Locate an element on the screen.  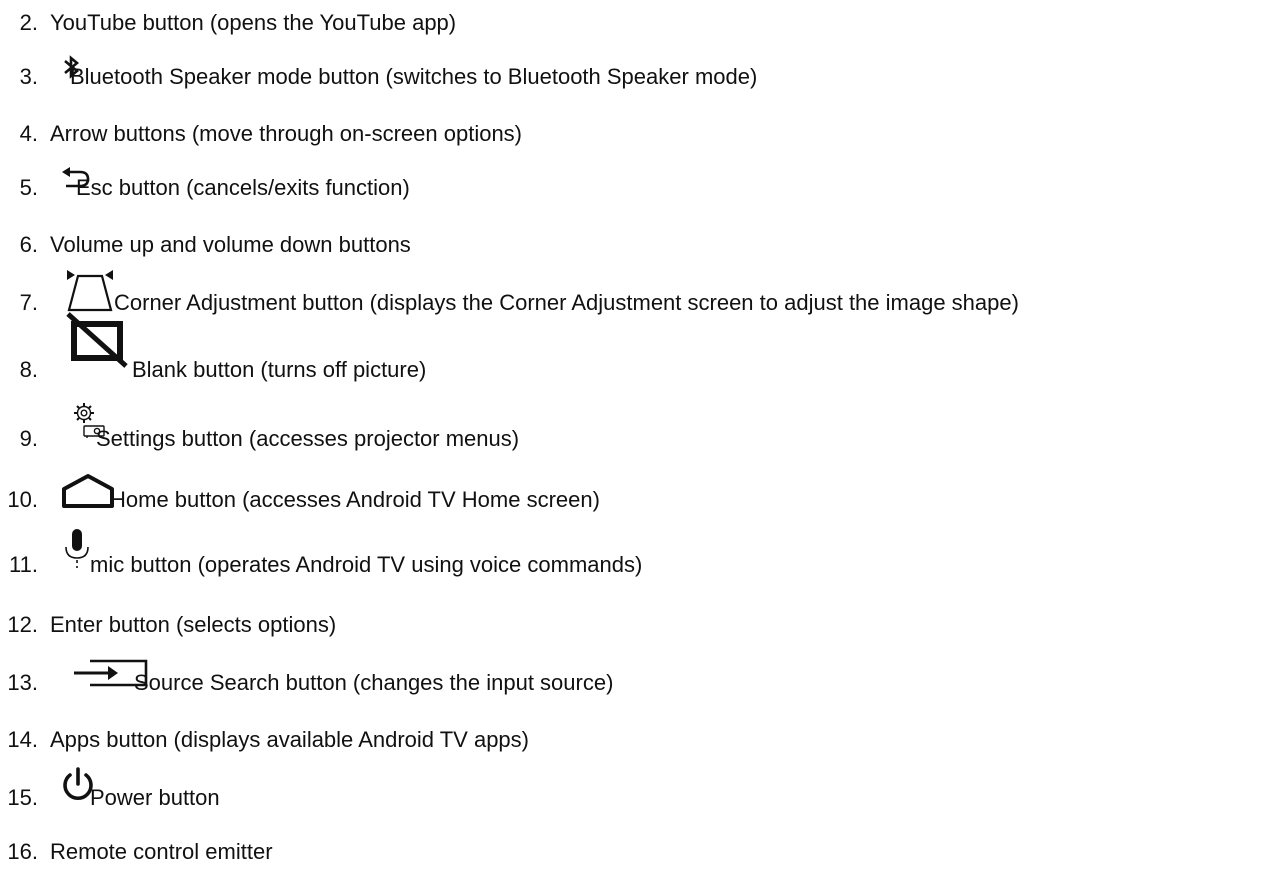
item-text: Remote control emitter is located at coordinates (161, 851).